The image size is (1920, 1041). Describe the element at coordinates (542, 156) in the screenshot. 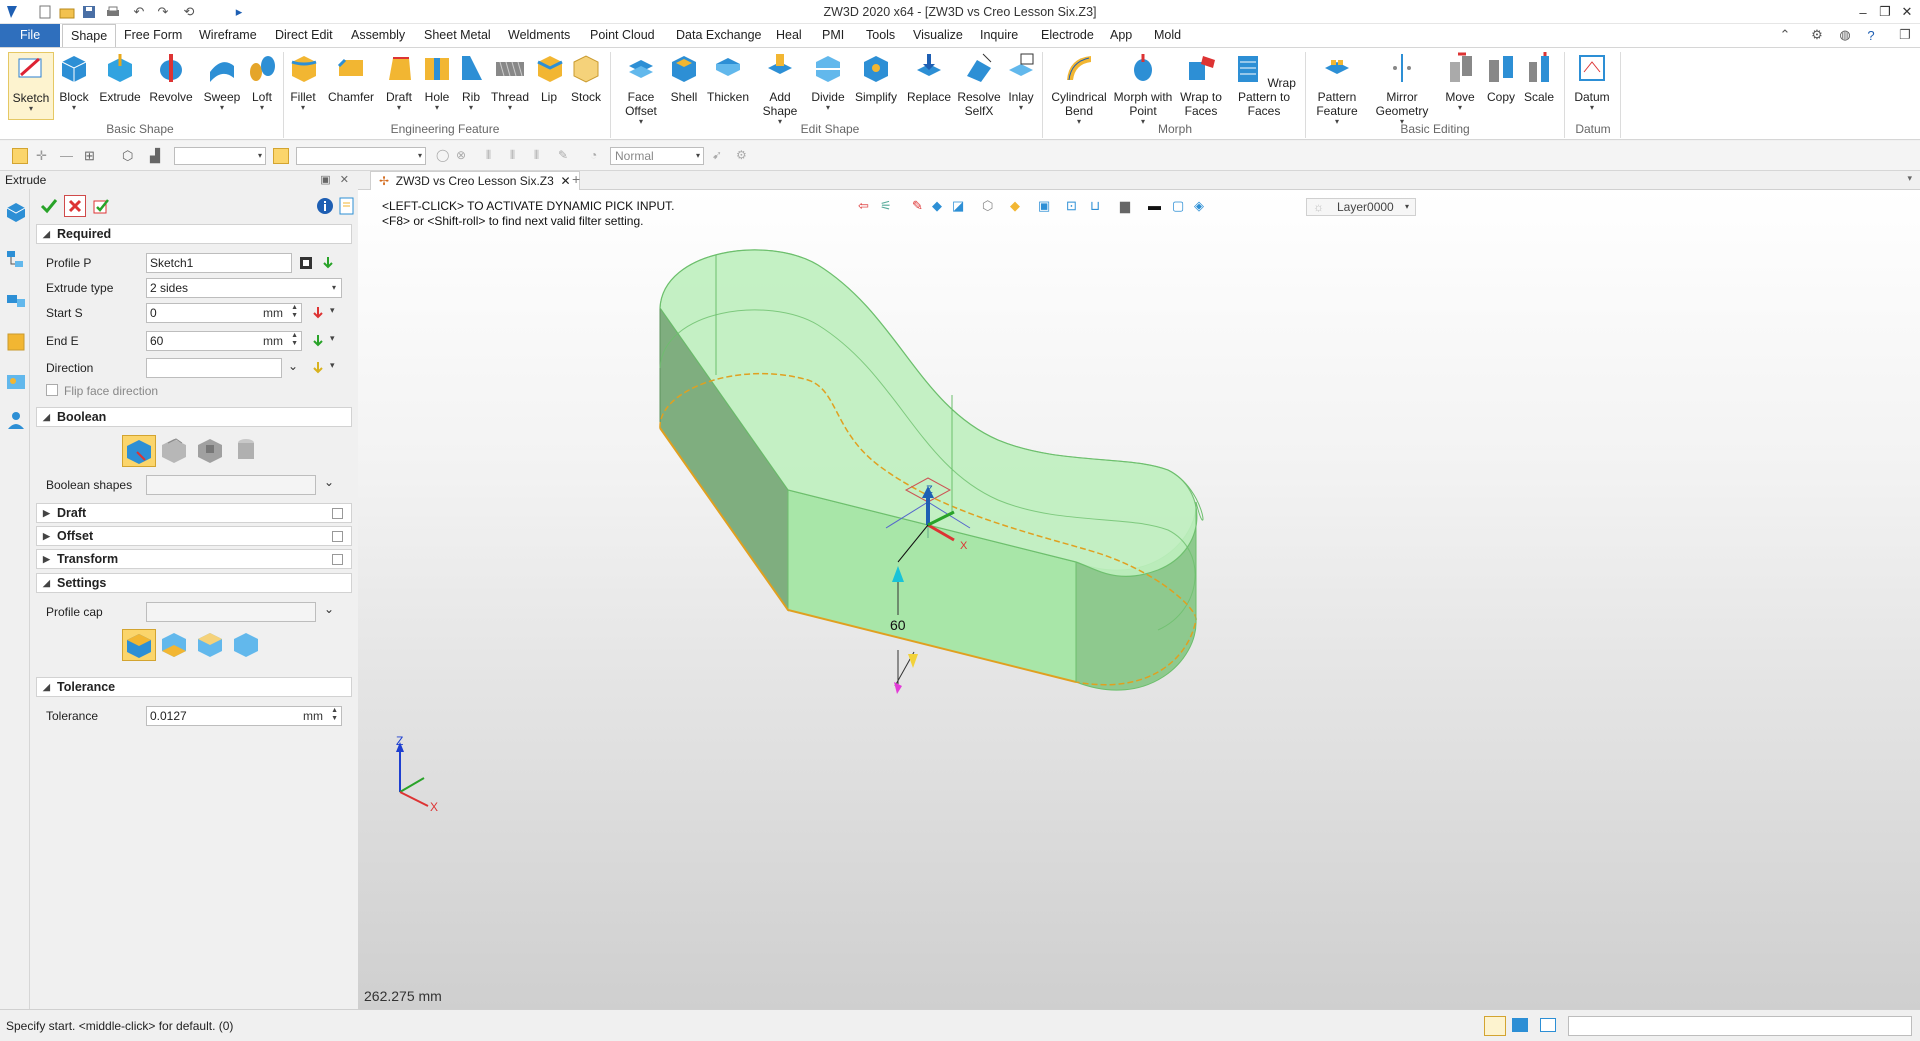

I see `align-right-icon: ⫴` at that location.